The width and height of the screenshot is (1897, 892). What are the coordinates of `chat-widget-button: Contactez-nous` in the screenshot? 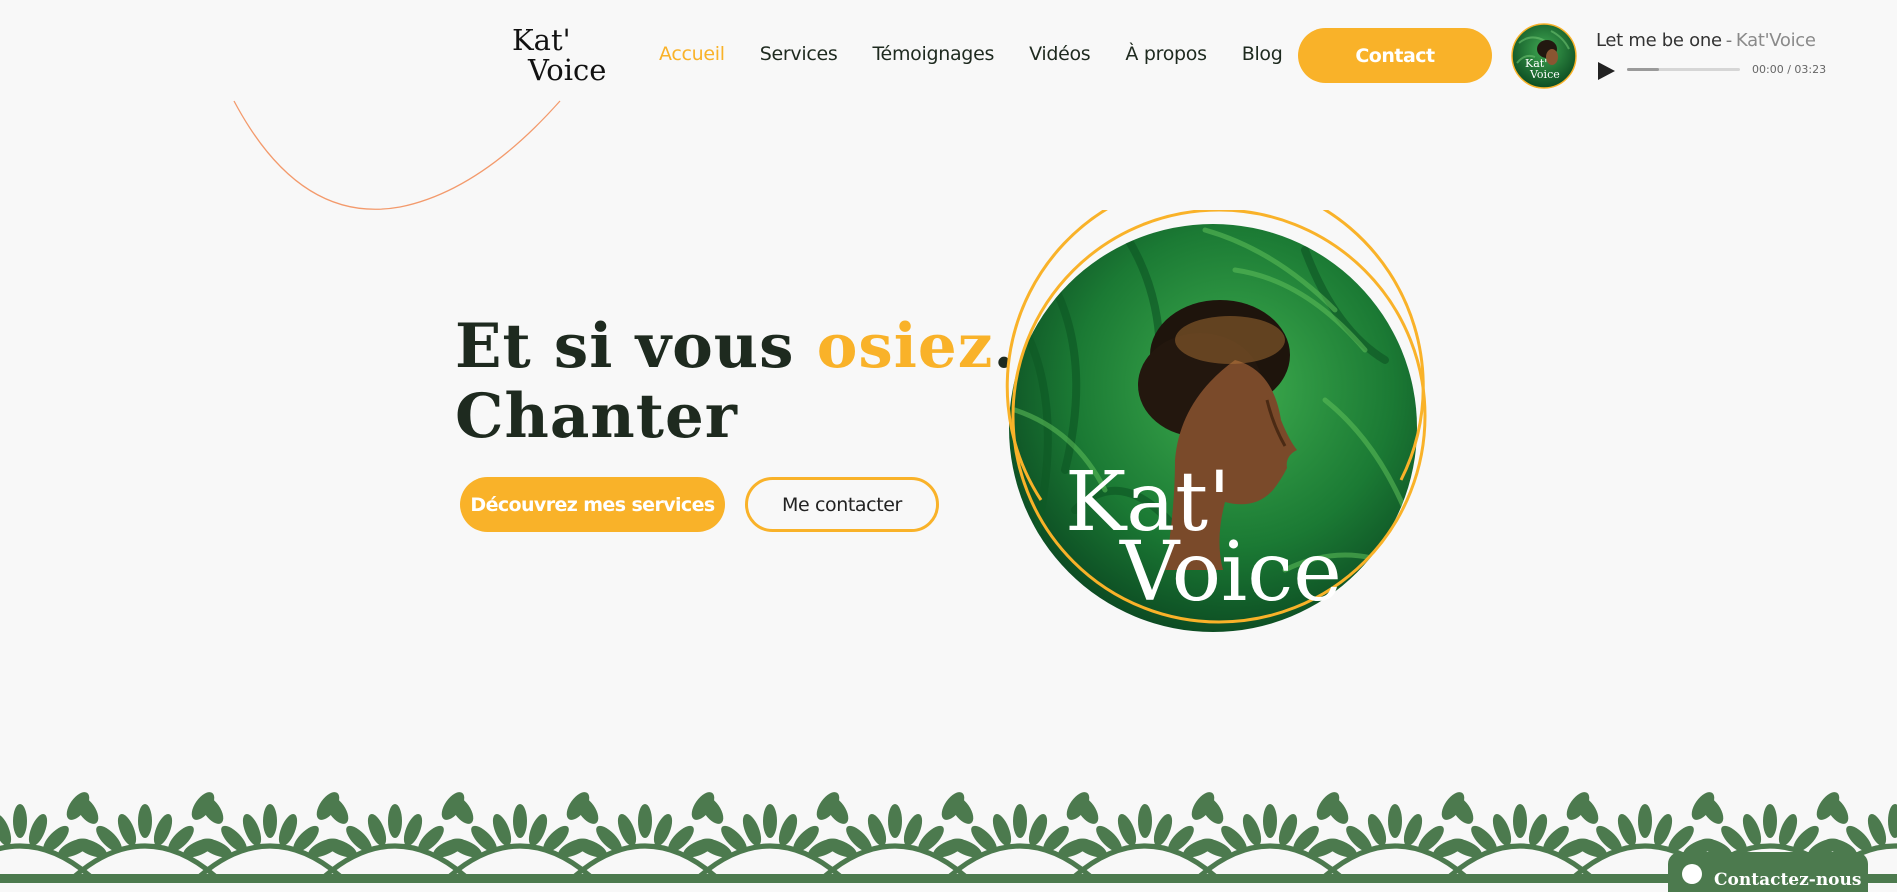 It's located at (1768, 872).